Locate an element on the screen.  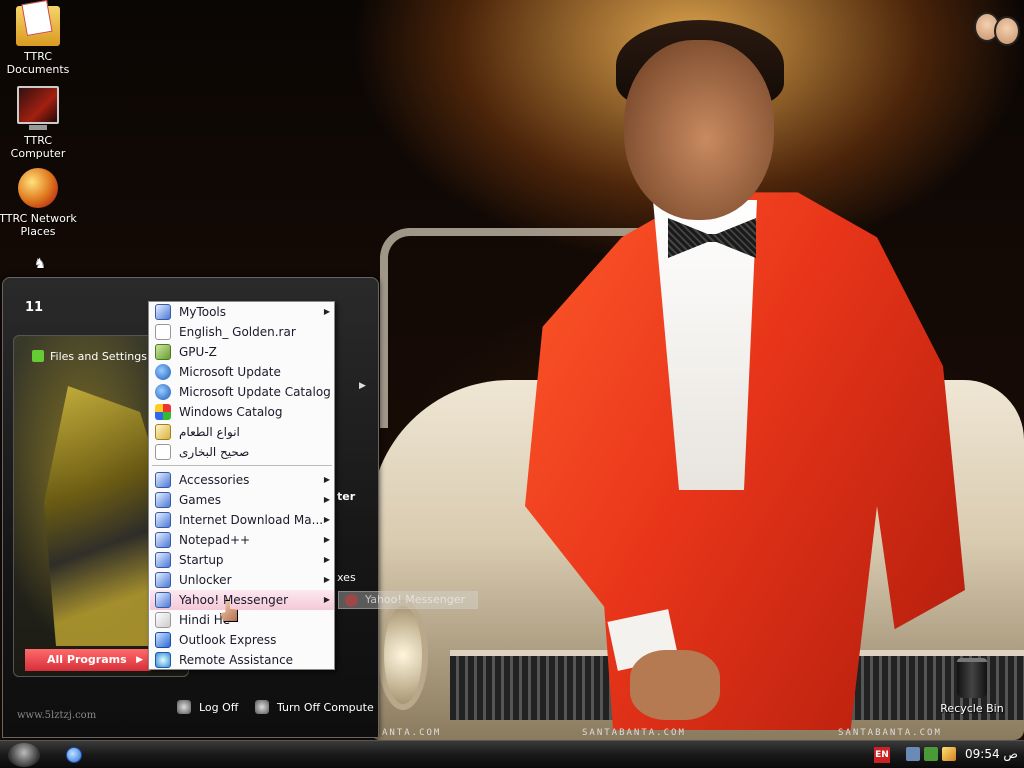
menu-item-microsoft-update: Microsoft Update is located at coordinates (242, 372).